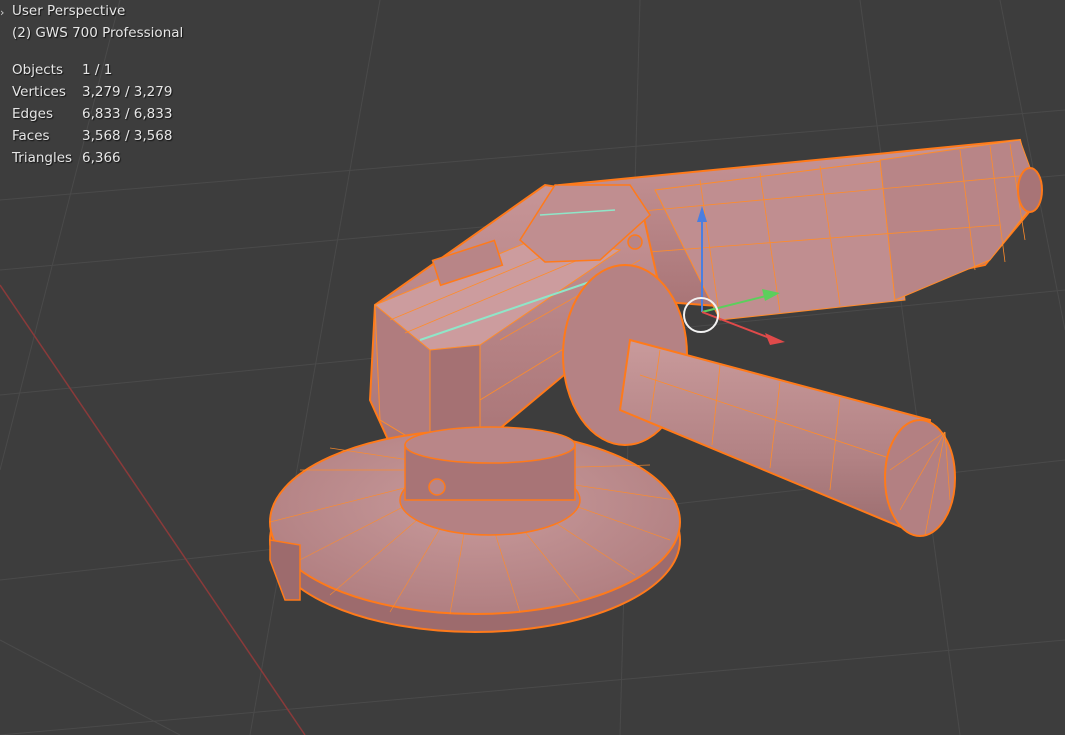  What do you see at coordinates (38, 70) in the screenshot?
I see `stat-label: Objects` at bounding box center [38, 70].